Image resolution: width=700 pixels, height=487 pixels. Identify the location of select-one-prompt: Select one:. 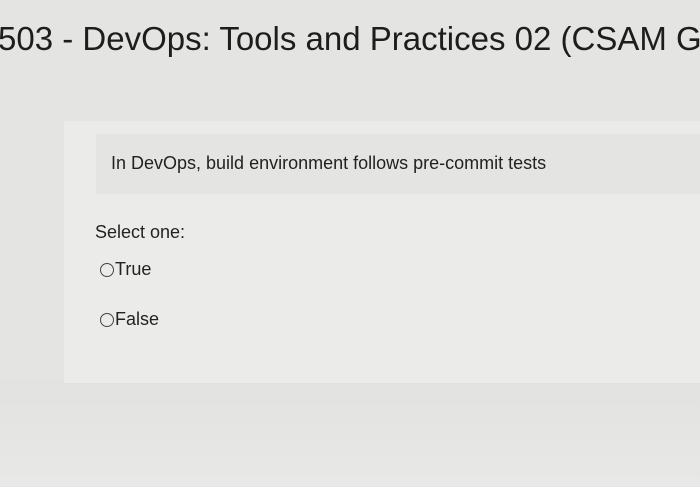
(140, 232).